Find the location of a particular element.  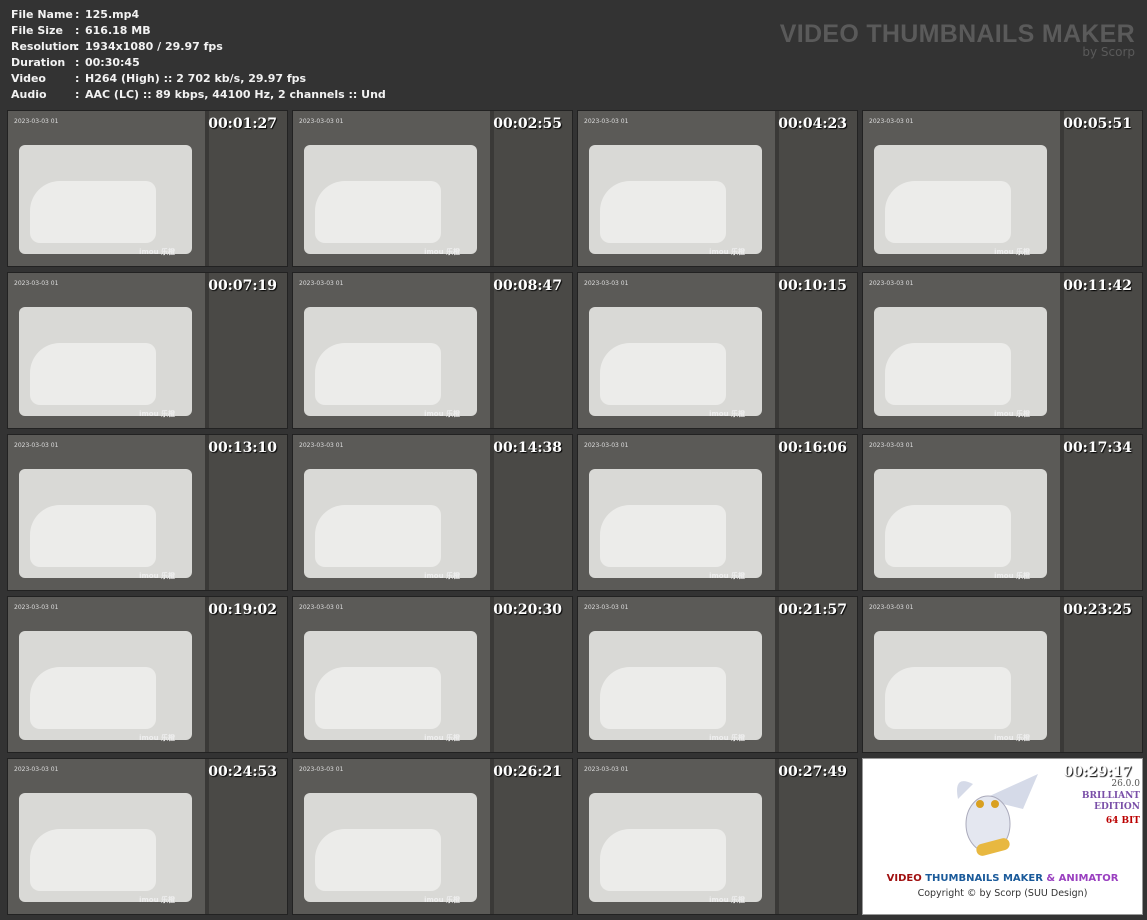

thumbnail-timestamp: 00:17:34 is located at coordinates (1097, 448).